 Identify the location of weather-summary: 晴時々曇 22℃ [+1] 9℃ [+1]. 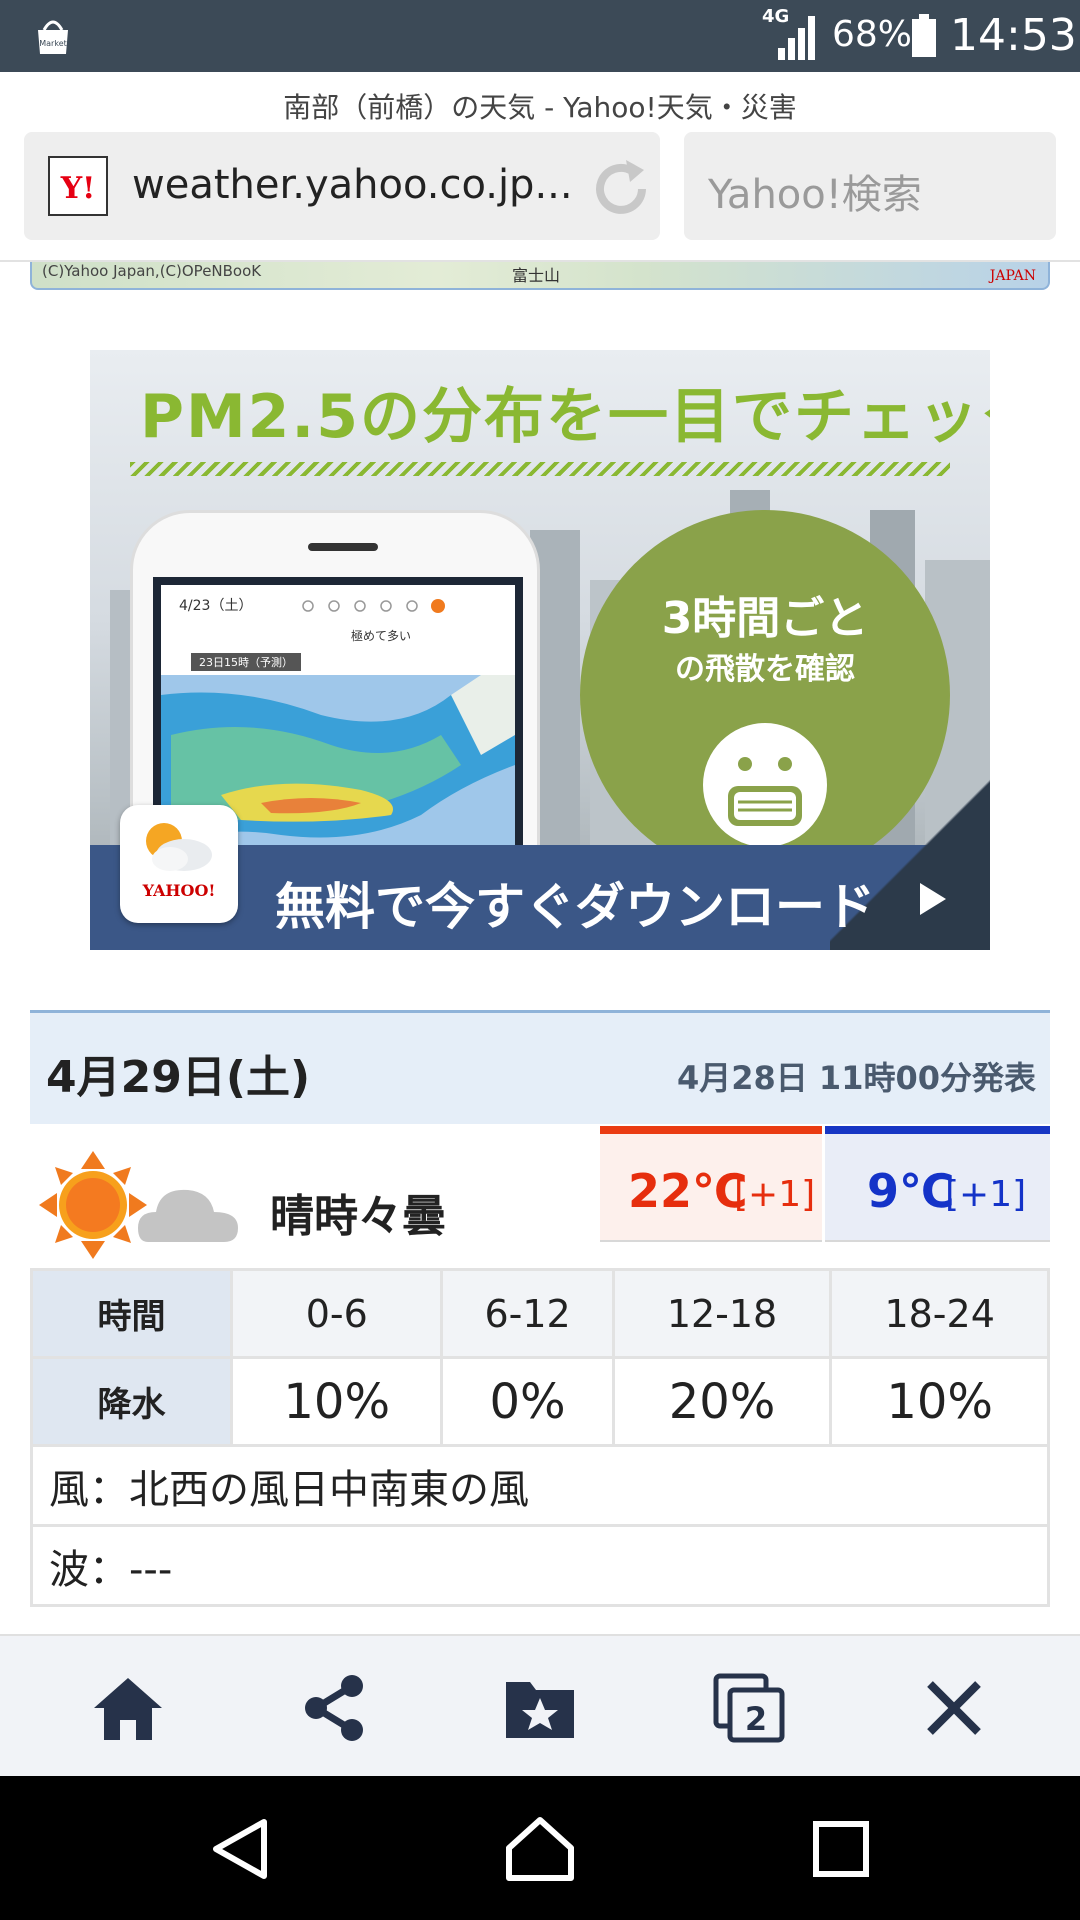
(540, 1201).